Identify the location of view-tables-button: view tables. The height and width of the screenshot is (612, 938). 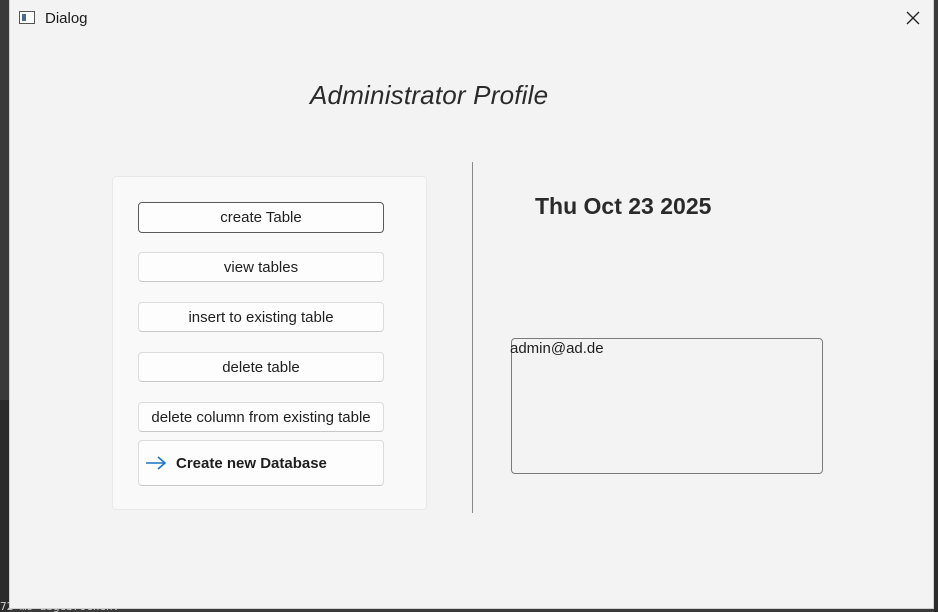
(261, 267).